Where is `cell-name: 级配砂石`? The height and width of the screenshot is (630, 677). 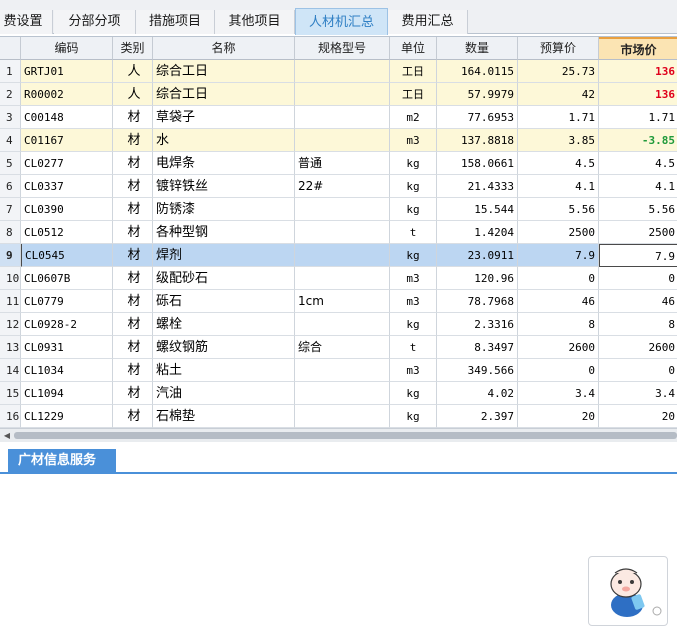
cell-name: 级配砂石 is located at coordinates (224, 278).